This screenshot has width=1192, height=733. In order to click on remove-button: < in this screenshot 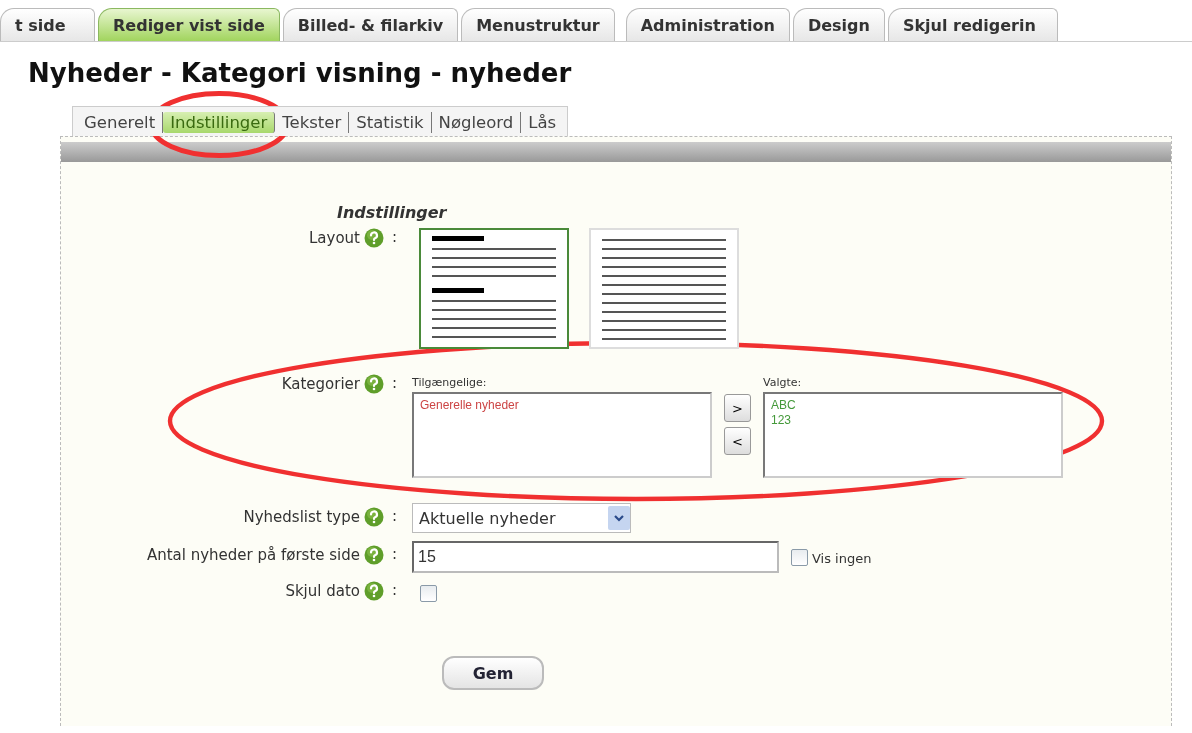, I will do `click(737, 441)`.